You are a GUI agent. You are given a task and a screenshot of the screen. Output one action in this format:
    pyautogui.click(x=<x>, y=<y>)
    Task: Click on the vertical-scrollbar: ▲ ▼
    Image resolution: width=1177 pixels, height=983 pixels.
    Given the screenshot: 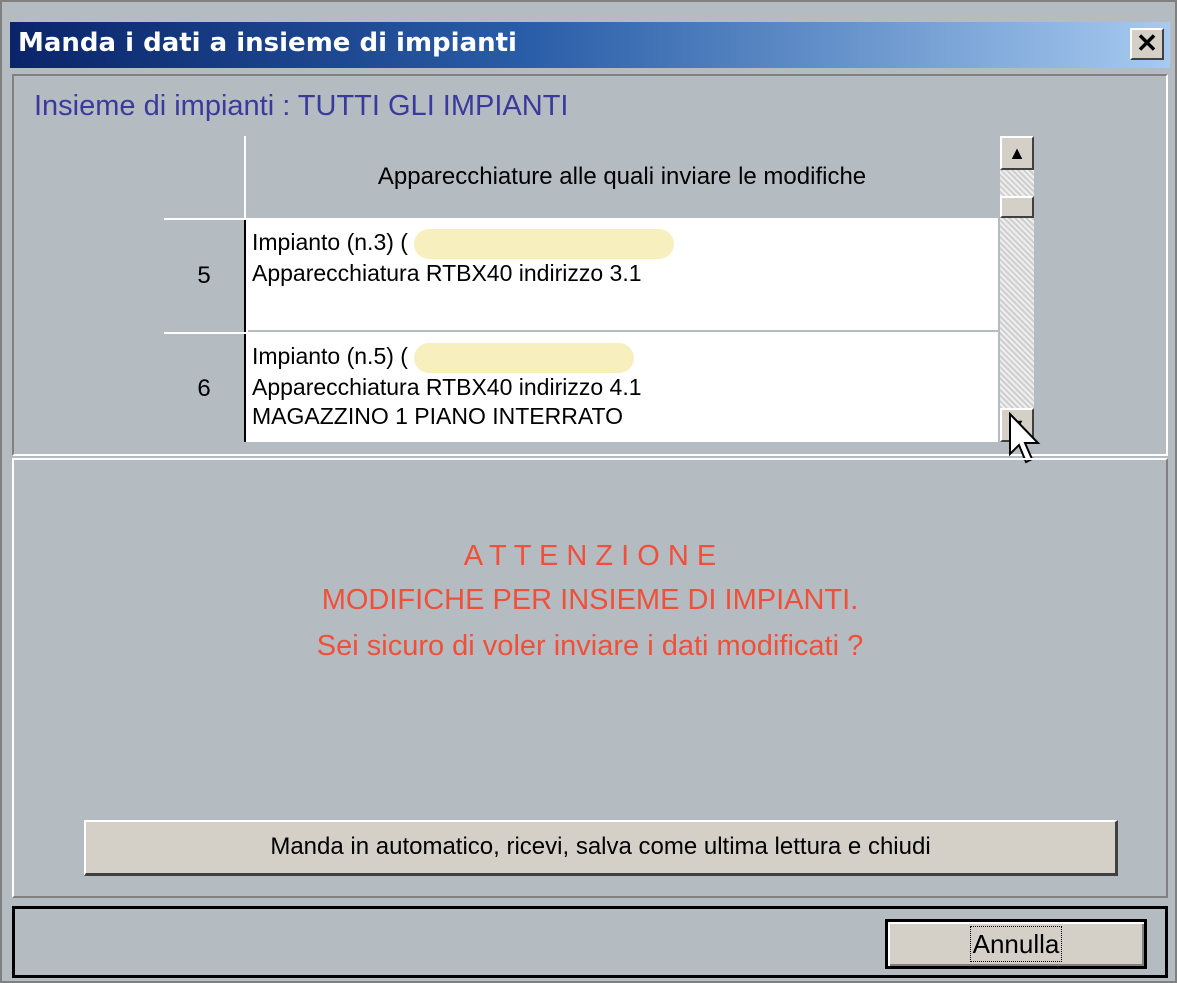 What is the action you would take?
    pyautogui.click(x=1017, y=289)
    